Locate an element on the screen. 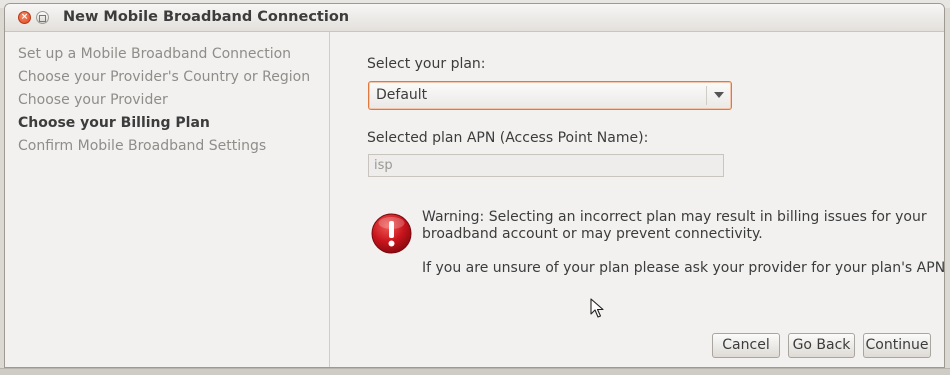  apn-field is located at coordinates (546, 165).